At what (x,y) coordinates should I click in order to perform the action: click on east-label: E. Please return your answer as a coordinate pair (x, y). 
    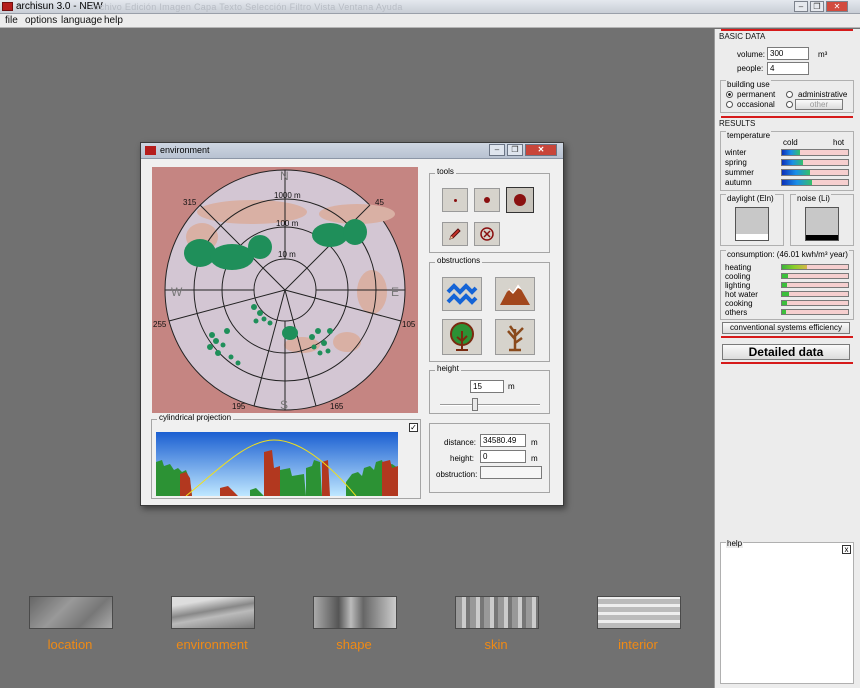
    Looking at the image, I should click on (395, 292).